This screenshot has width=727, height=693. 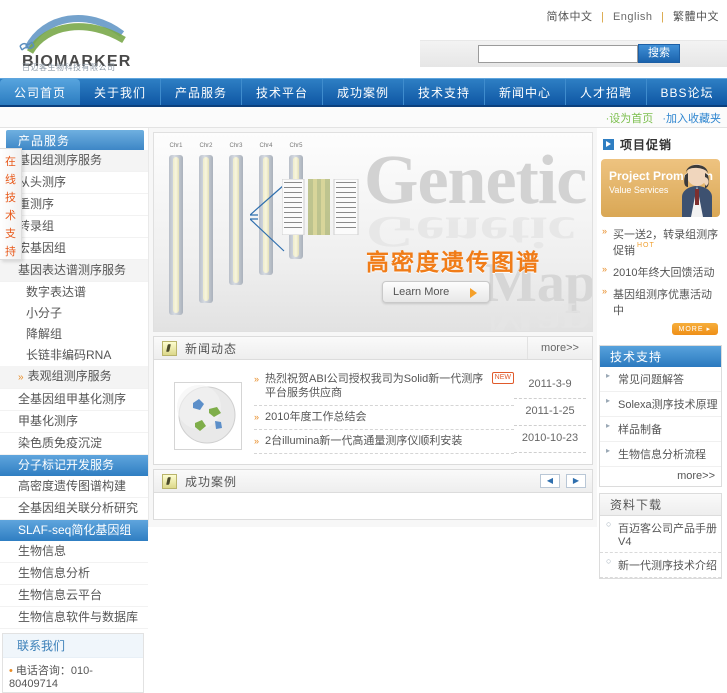 I want to click on news-item-text: 热烈祝贺ABI公司授权我司为Solid新一代测序平台服务供应商, so click(x=376, y=386).